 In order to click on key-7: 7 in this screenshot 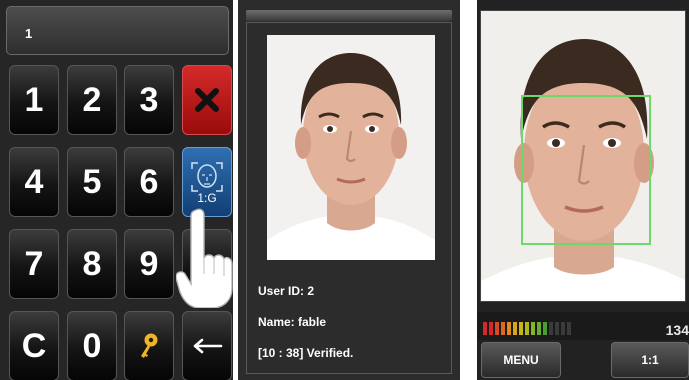, I will do `click(34, 264)`.